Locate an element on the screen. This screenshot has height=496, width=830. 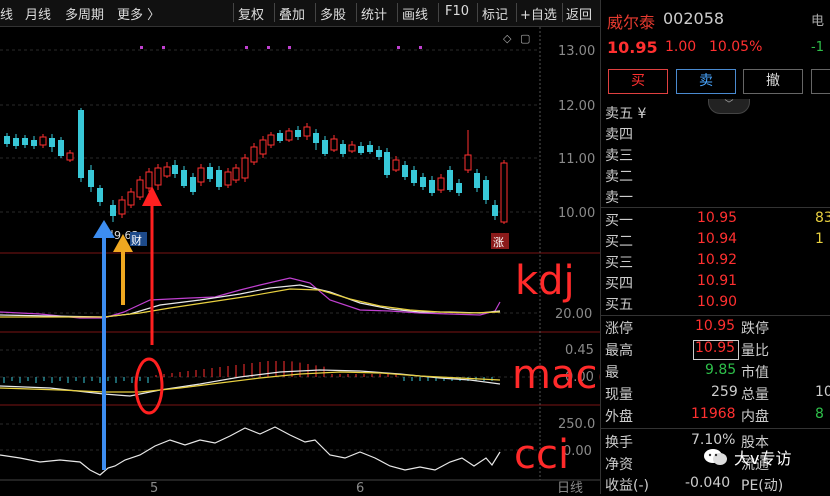
kdj-k-line is located at coordinates (250, 301).